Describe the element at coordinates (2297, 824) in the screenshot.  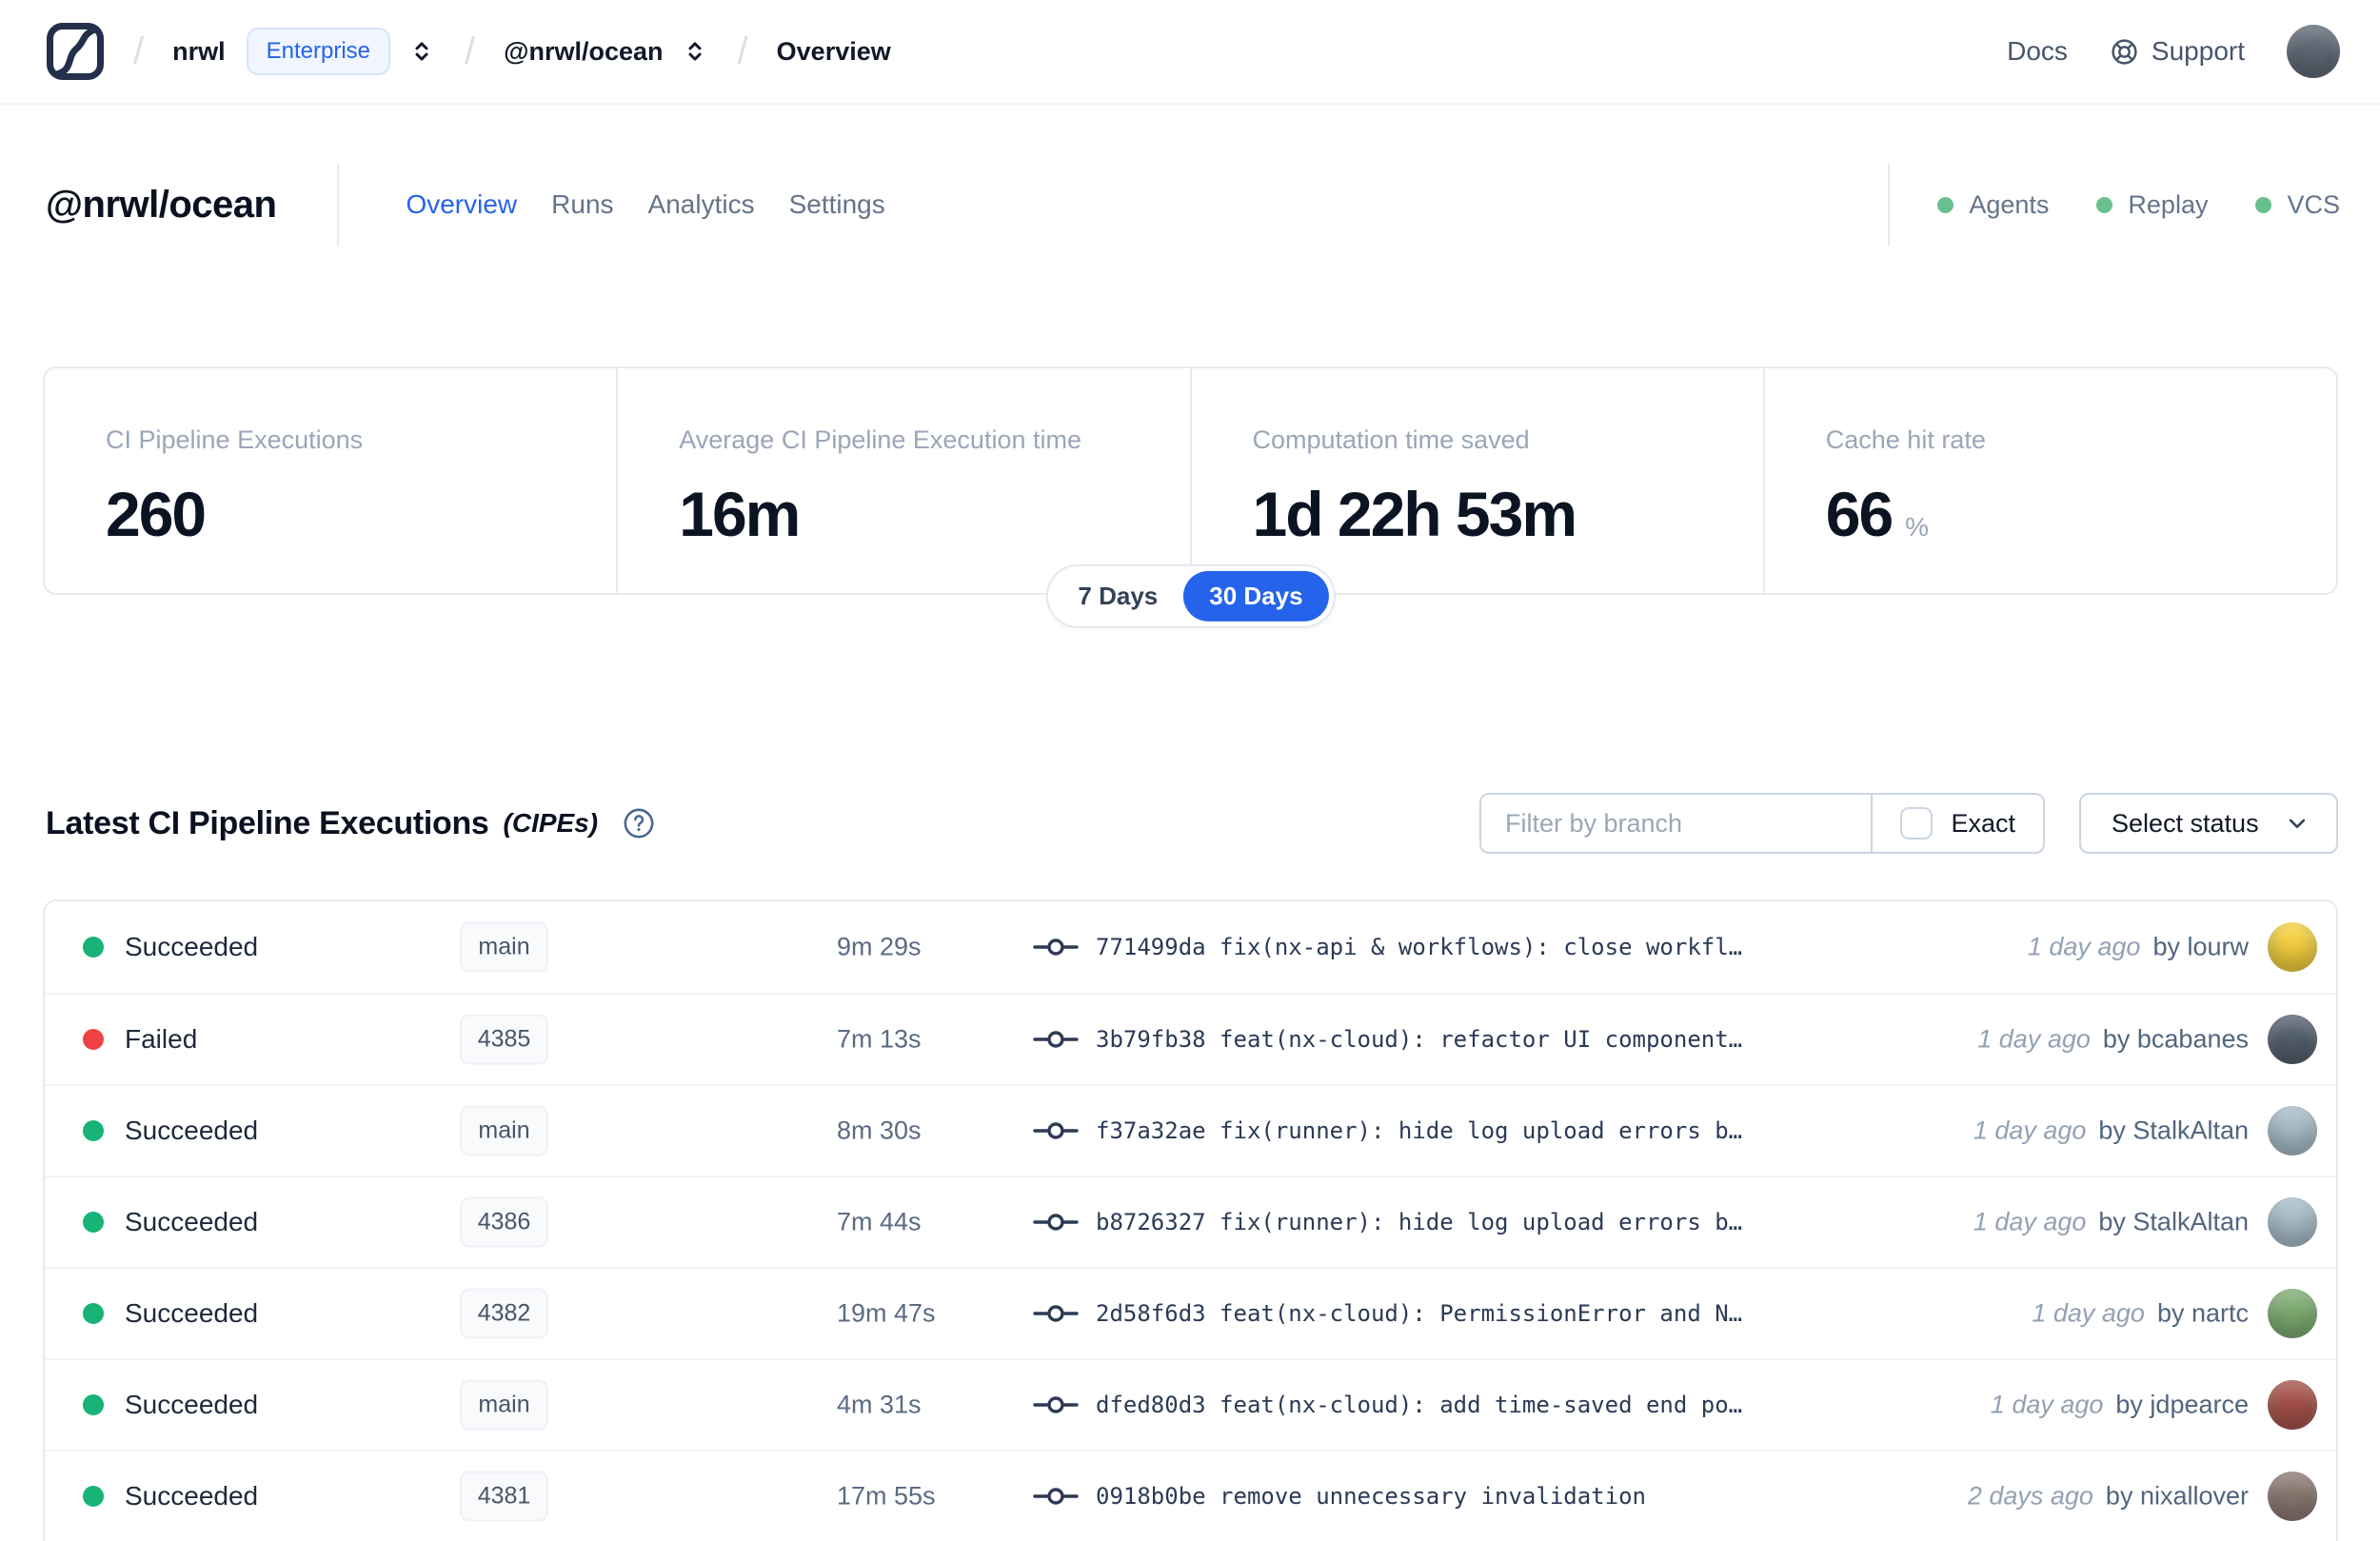
I see `chevron-down-icon` at that location.